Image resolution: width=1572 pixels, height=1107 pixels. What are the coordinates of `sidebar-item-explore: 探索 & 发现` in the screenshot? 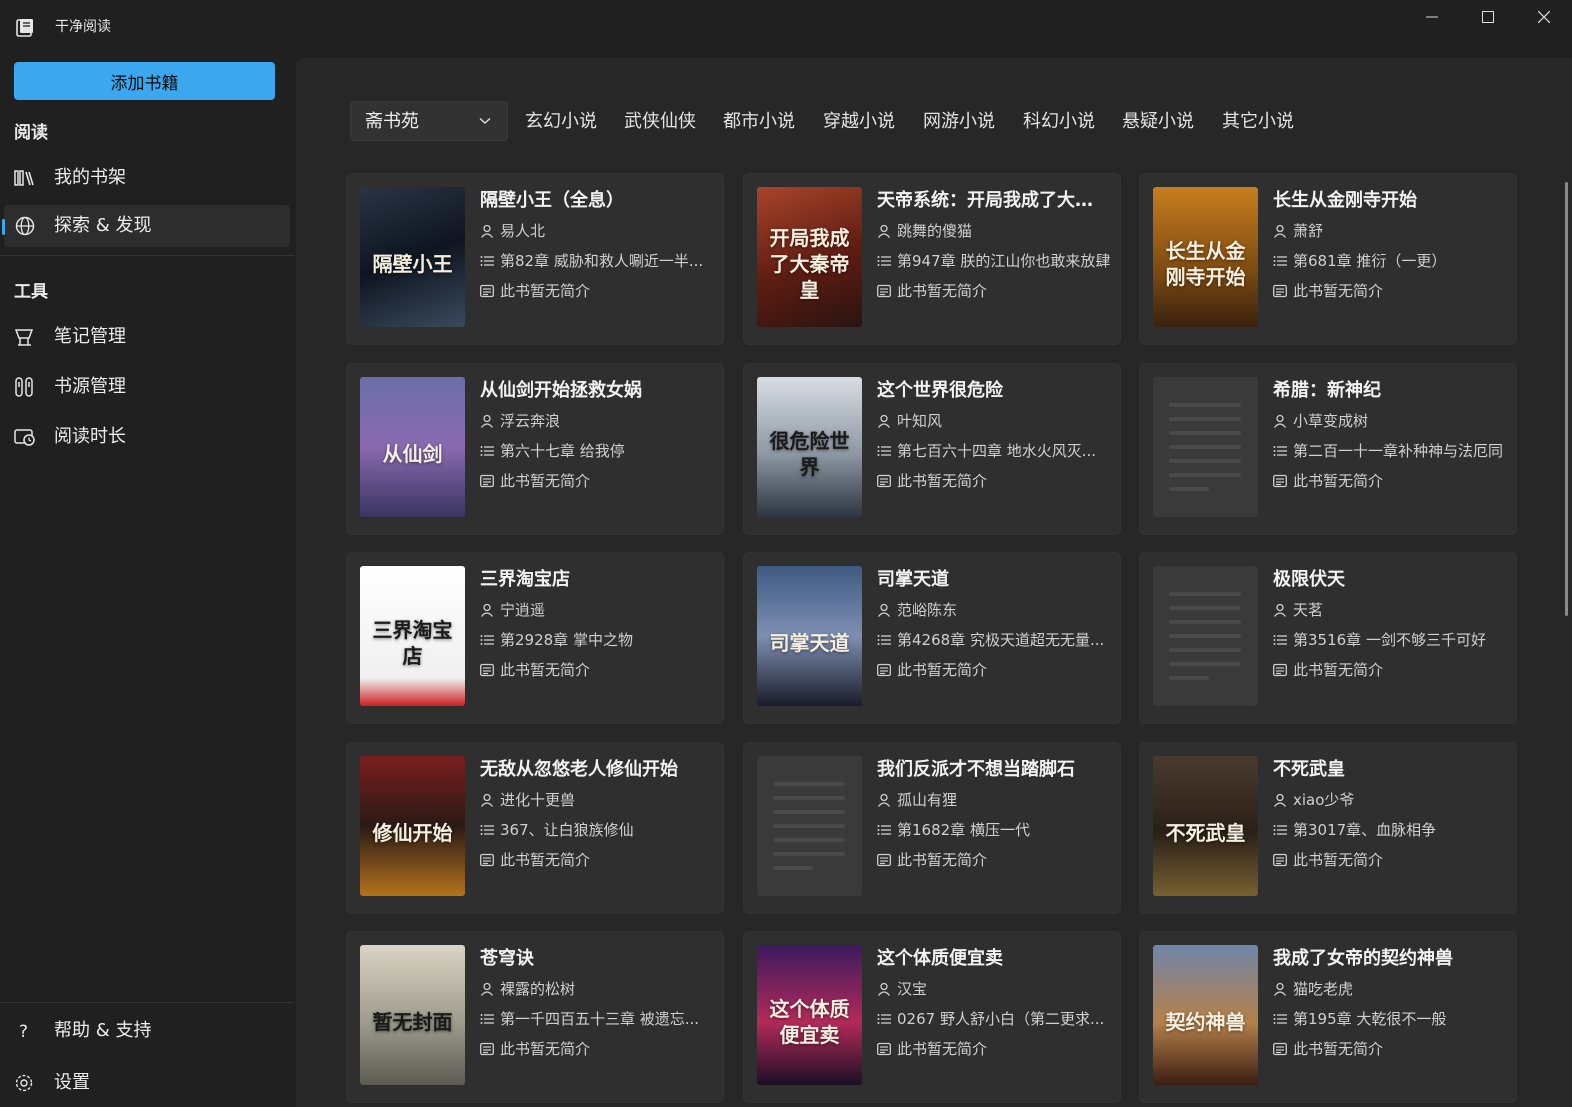 It's located at (146, 226).